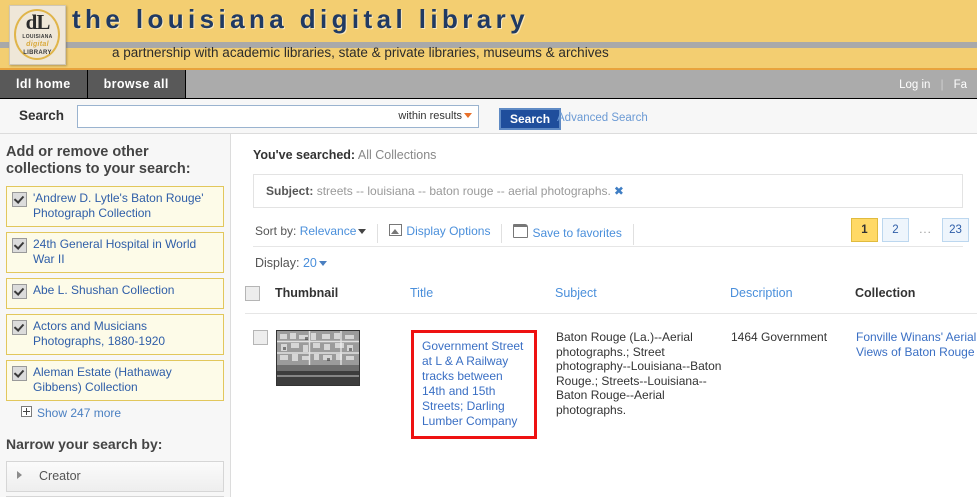 This screenshot has width=977, height=502. I want to click on sort-by-label: Sort by:, so click(276, 231).